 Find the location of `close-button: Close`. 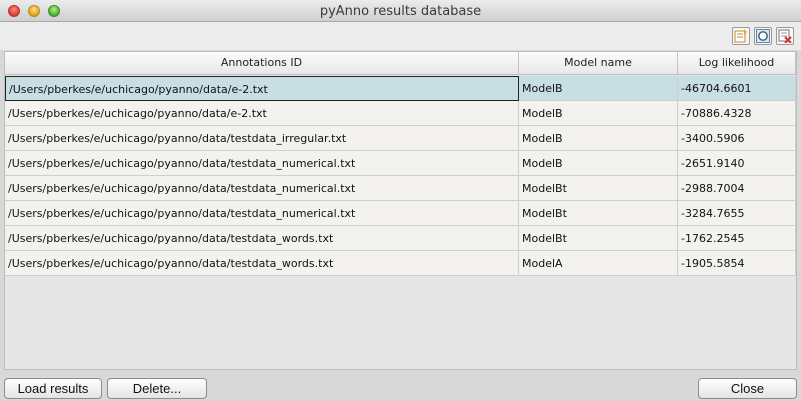

close-button: Close is located at coordinates (747, 388).